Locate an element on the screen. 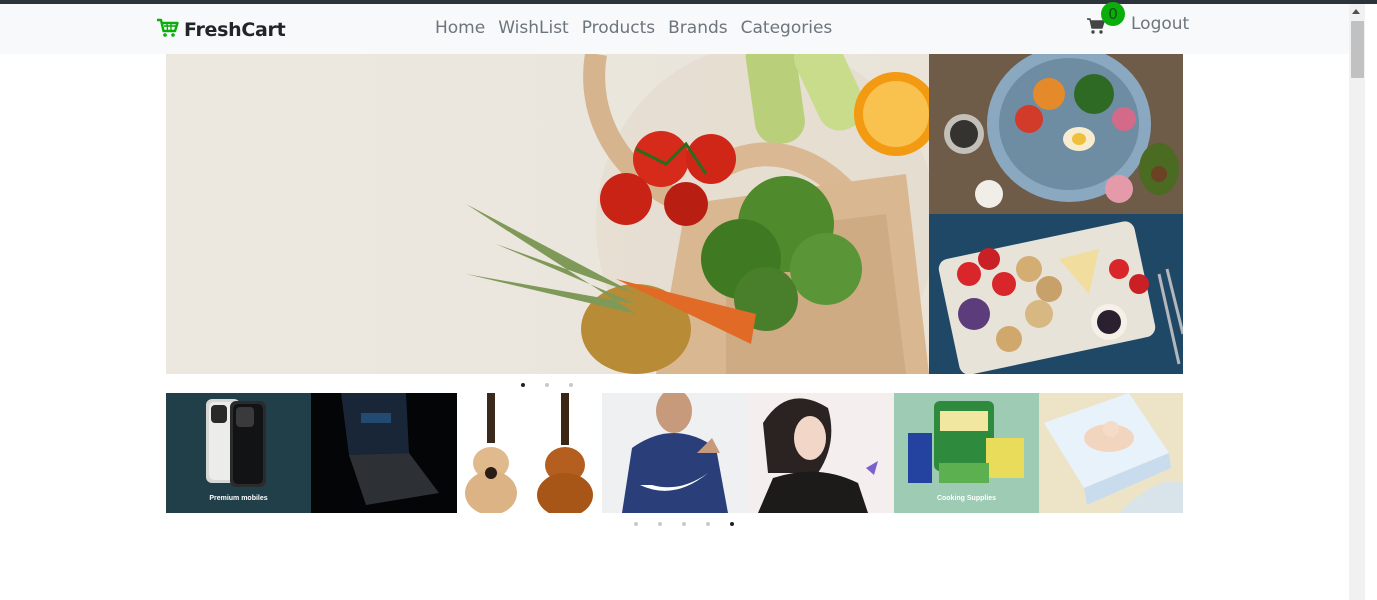  nav-links: Home WishList Products Brands Categories is located at coordinates (633, 28).